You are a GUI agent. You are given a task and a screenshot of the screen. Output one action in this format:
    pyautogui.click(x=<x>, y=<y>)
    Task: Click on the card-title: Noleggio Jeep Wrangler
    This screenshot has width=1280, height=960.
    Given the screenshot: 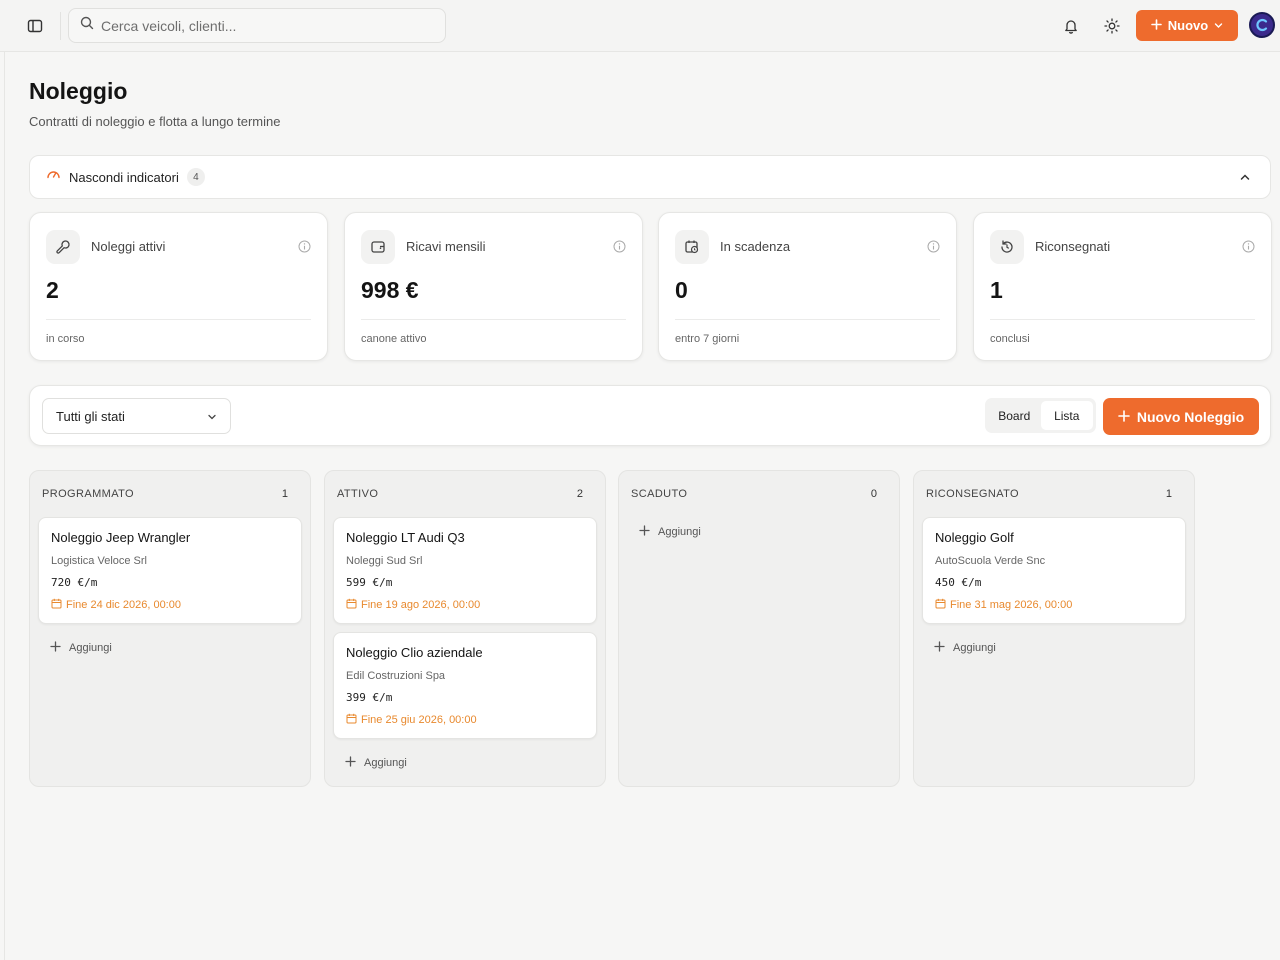 What is the action you would take?
    pyautogui.click(x=121, y=537)
    